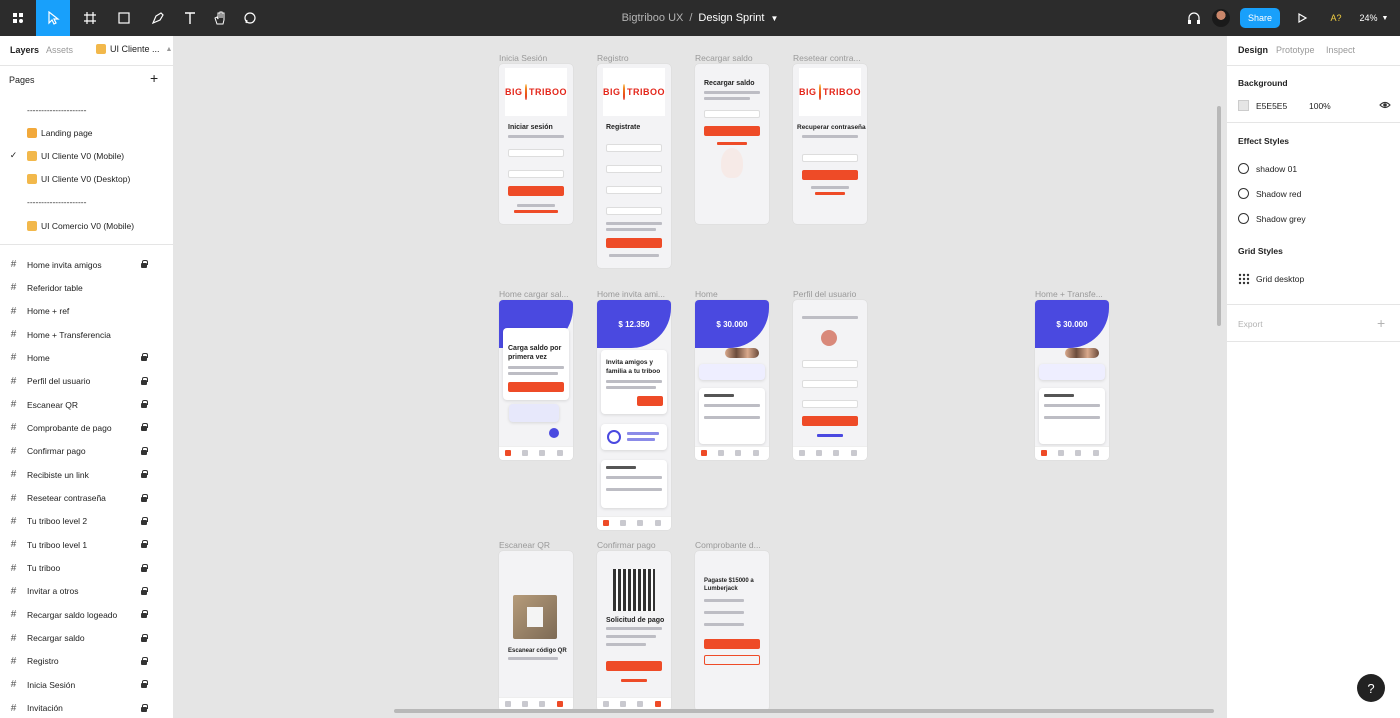 This screenshot has height=718, width=1400. Describe the element at coordinates (250, 18) in the screenshot. I see `comment-tool-button` at that location.